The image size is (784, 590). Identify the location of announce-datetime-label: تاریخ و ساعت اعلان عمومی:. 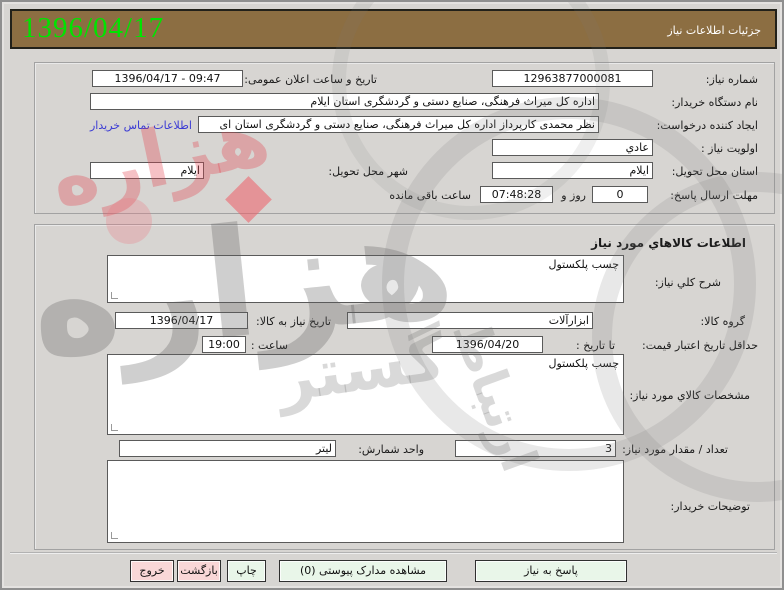
(310, 79).